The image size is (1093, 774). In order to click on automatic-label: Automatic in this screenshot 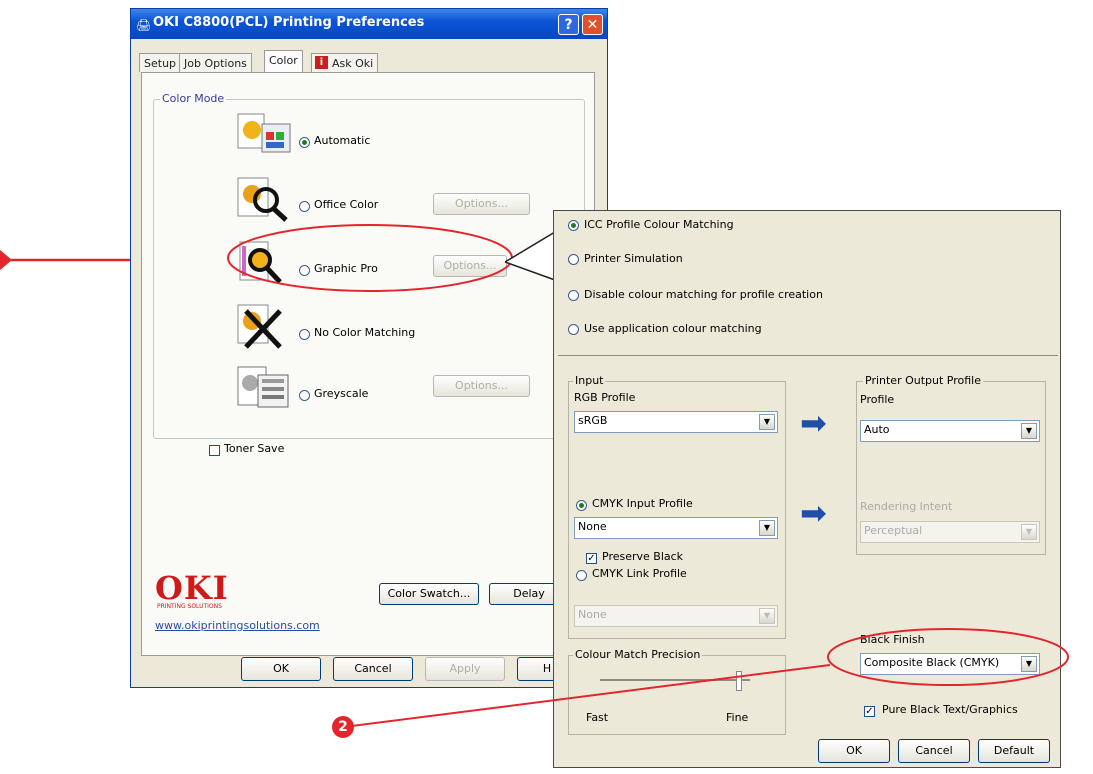, I will do `click(342, 140)`.